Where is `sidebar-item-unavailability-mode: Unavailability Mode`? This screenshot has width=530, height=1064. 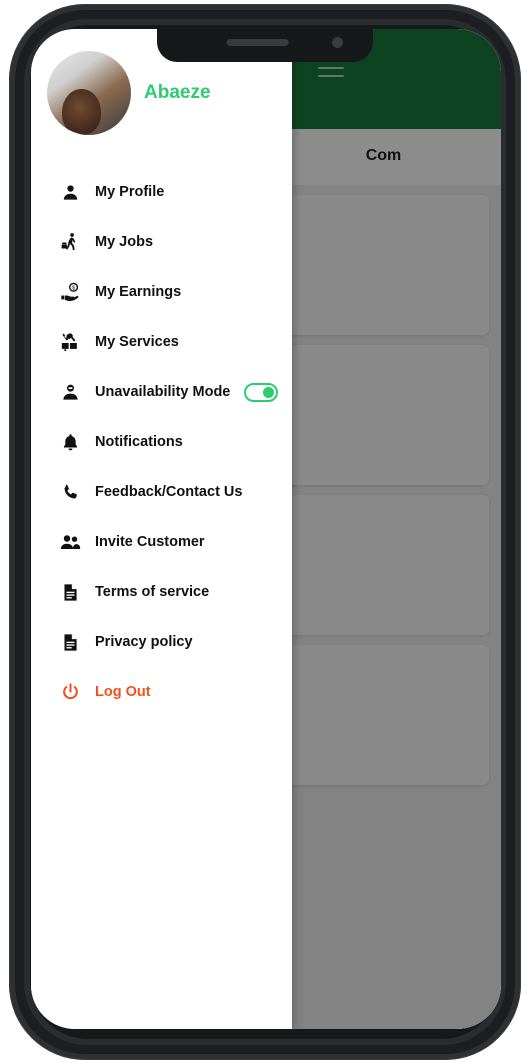
sidebar-item-unavailability-mode: Unavailability Mode is located at coordinates (161, 392).